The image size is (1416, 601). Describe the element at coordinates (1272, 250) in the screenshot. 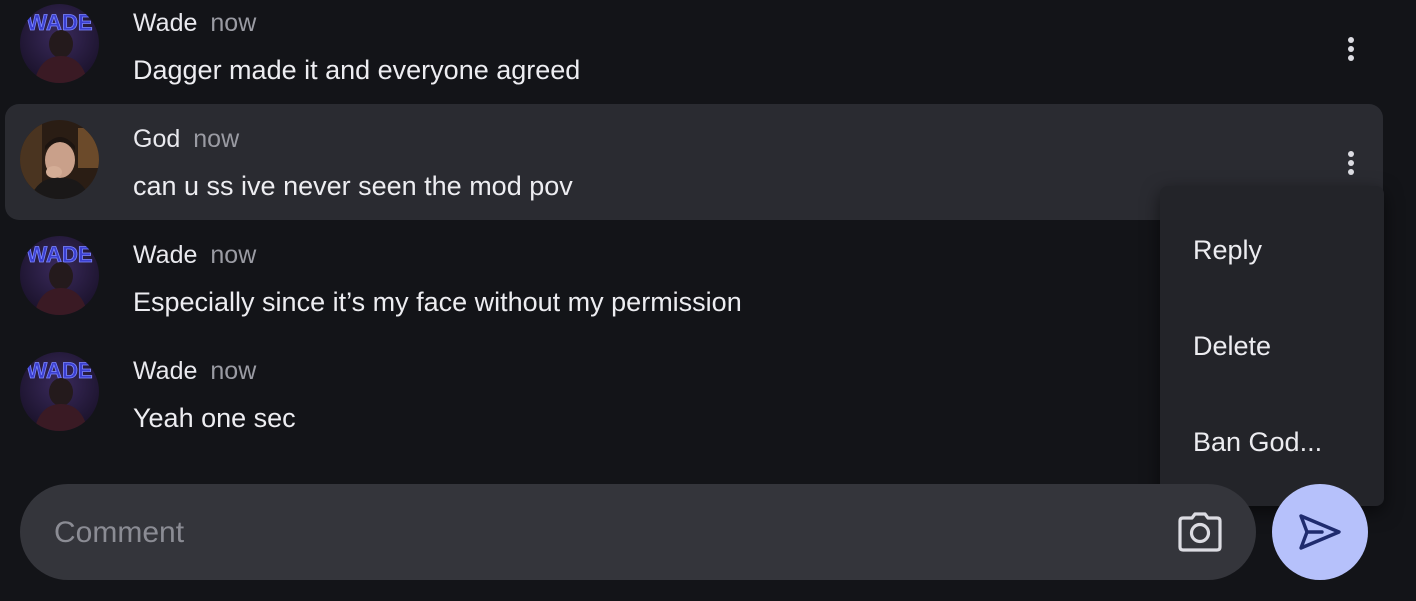

I see `menu-item-reply: Reply` at that location.